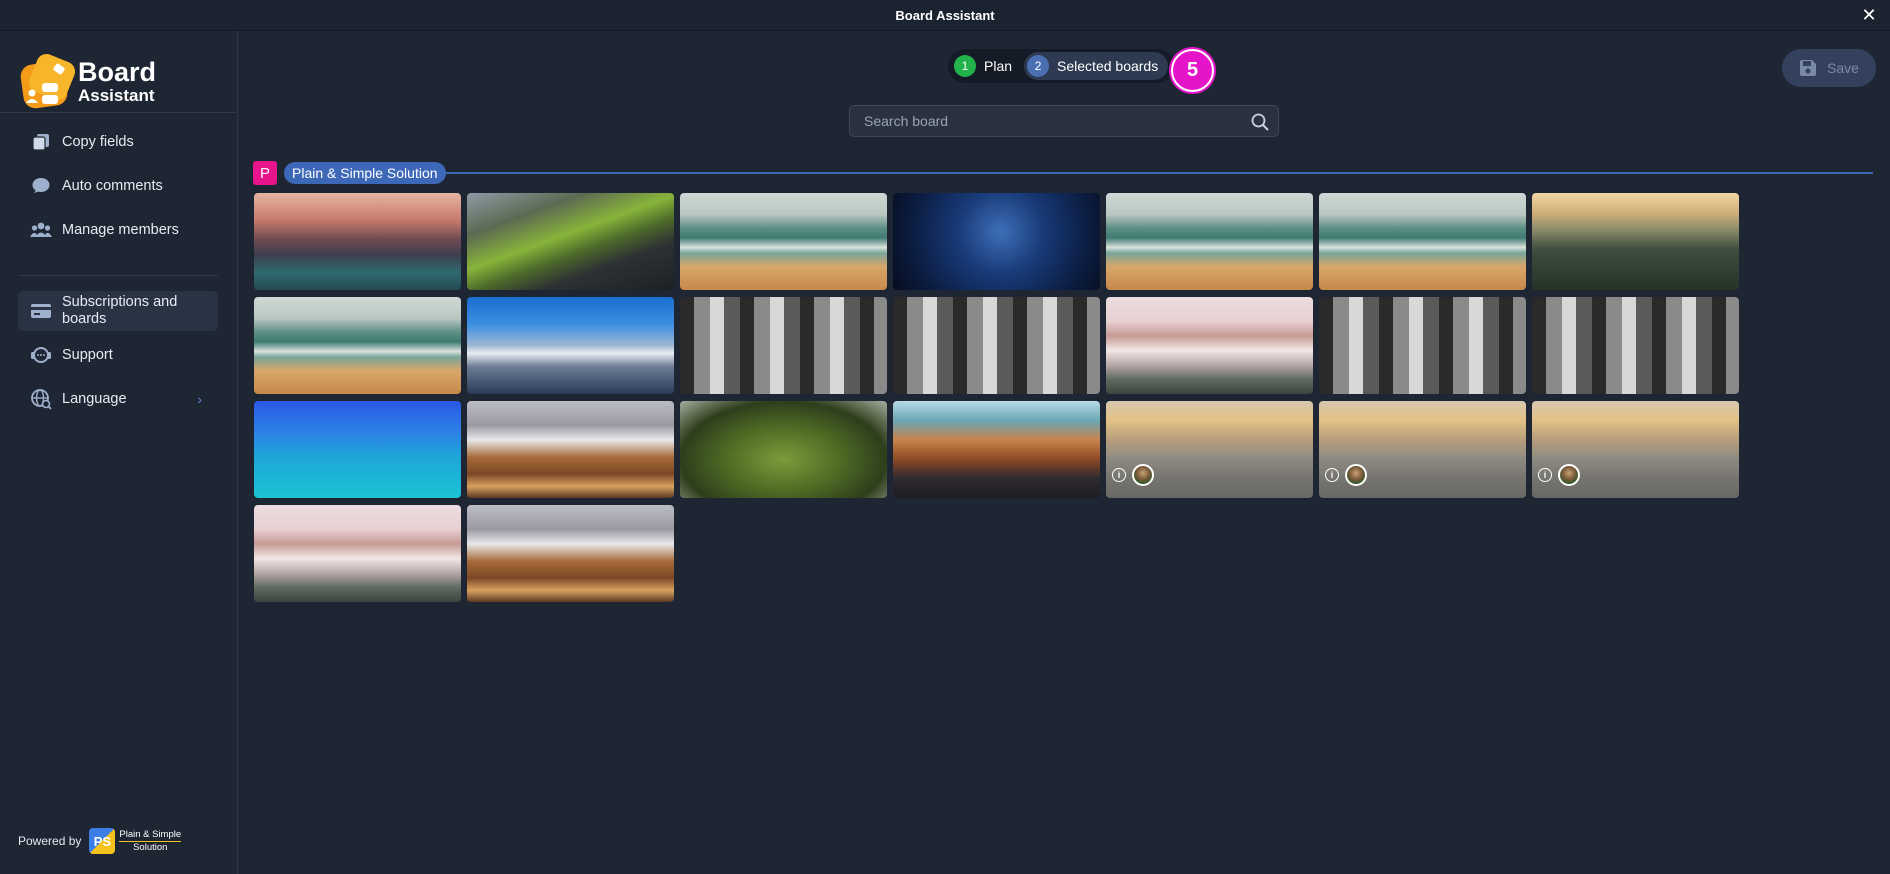 This screenshot has width=1890, height=874. I want to click on sidebar-item-copy-fields: Copy fields, so click(118, 142).